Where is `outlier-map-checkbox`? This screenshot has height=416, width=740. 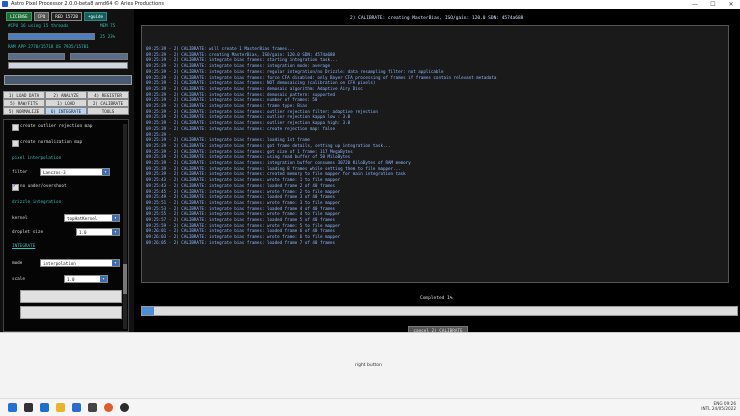
outlier-map-checkbox is located at coordinates (15, 127).